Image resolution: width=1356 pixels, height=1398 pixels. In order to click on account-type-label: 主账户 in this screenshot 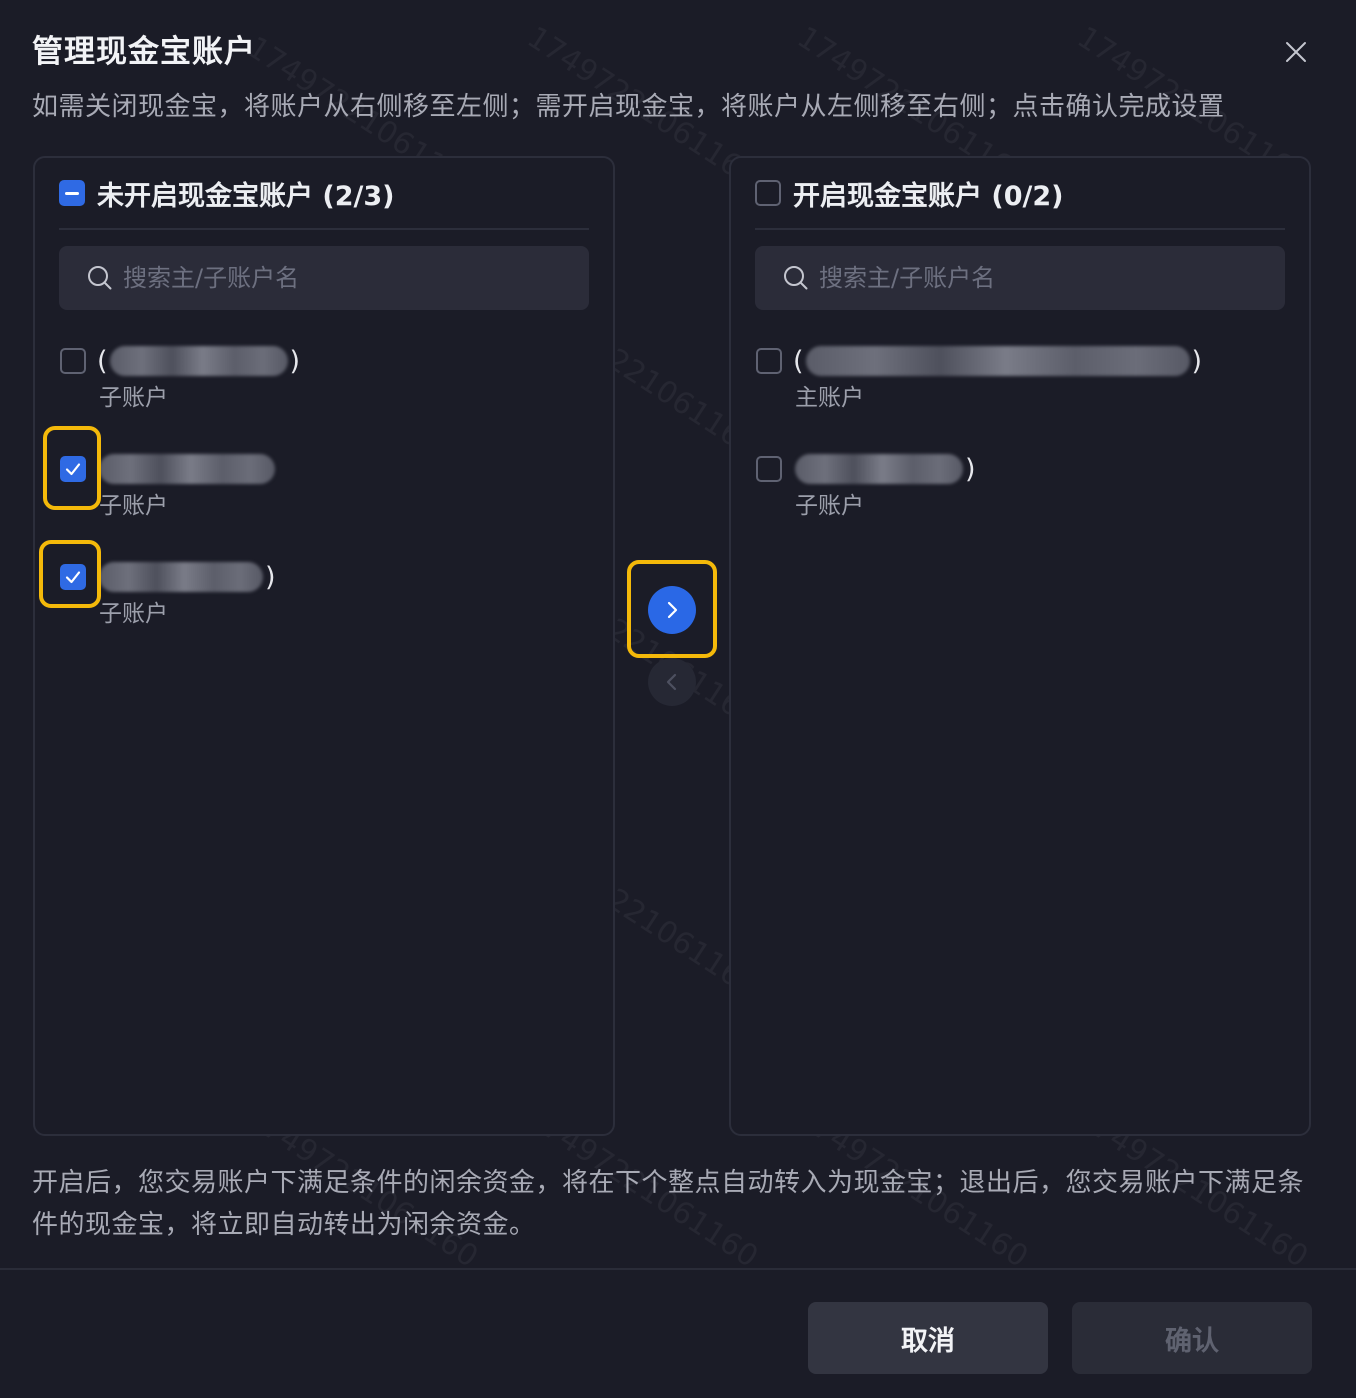, I will do `click(829, 398)`.